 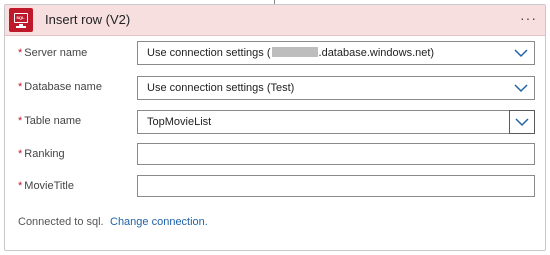 I want to click on dropdown-toggle-button, so click(x=522, y=122).